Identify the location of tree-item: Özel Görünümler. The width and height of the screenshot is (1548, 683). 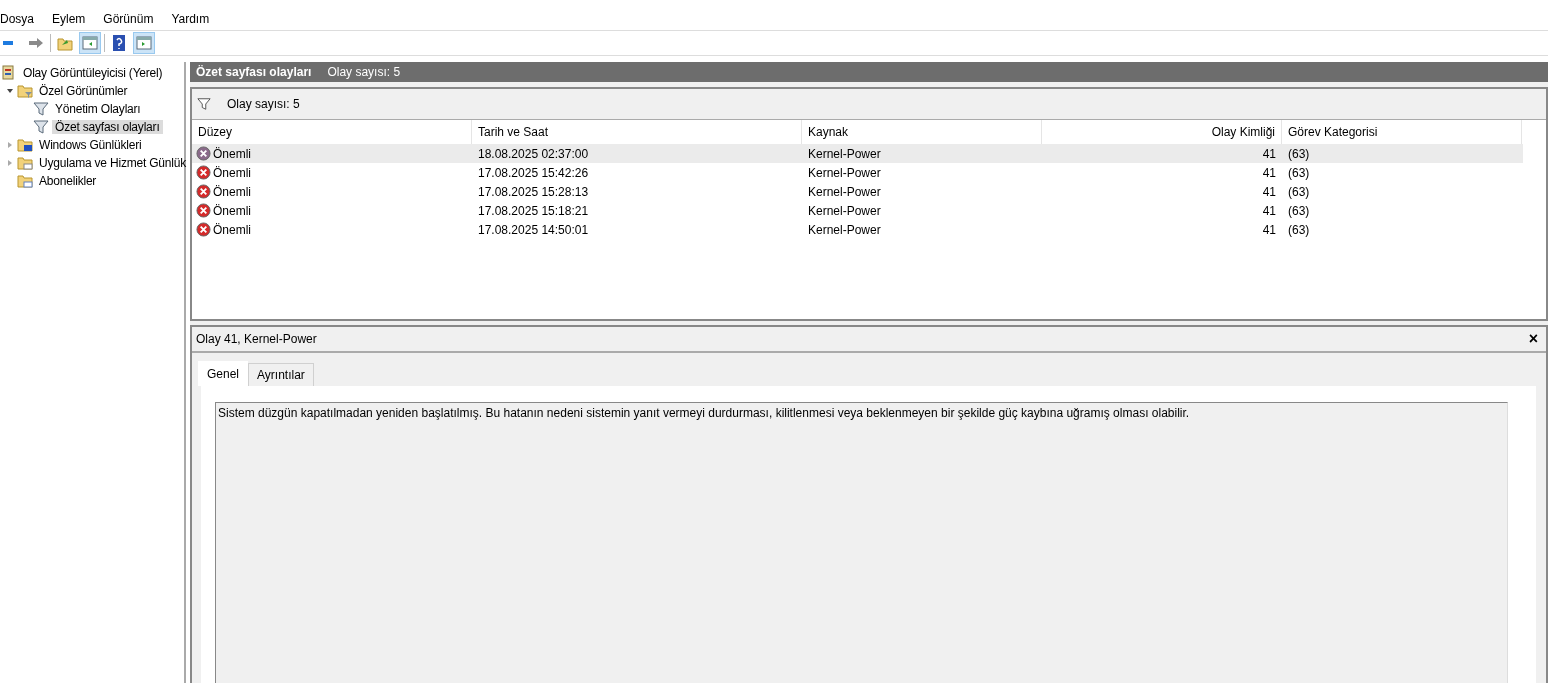
(83, 91).